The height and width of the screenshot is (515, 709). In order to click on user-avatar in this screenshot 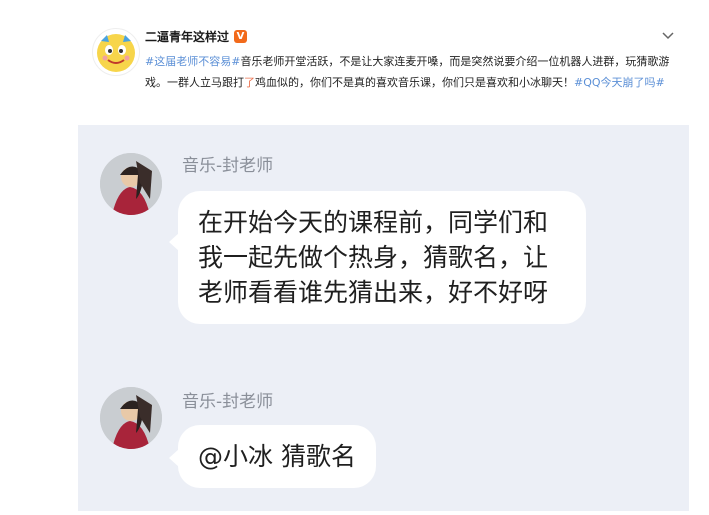, I will do `click(116, 52)`.